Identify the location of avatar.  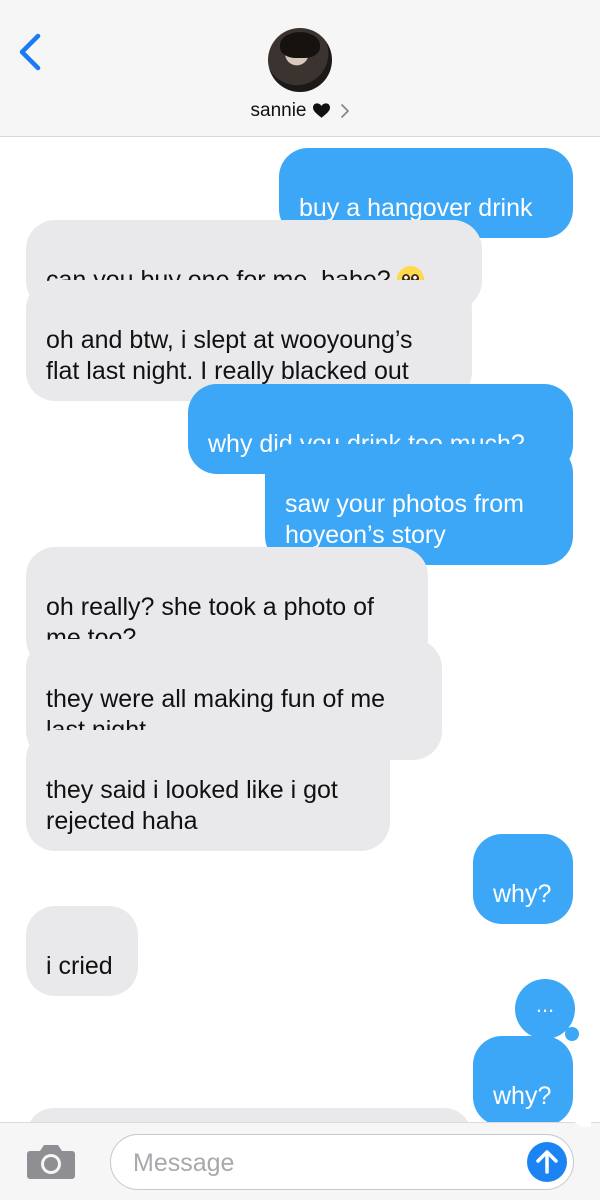
(300, 60).